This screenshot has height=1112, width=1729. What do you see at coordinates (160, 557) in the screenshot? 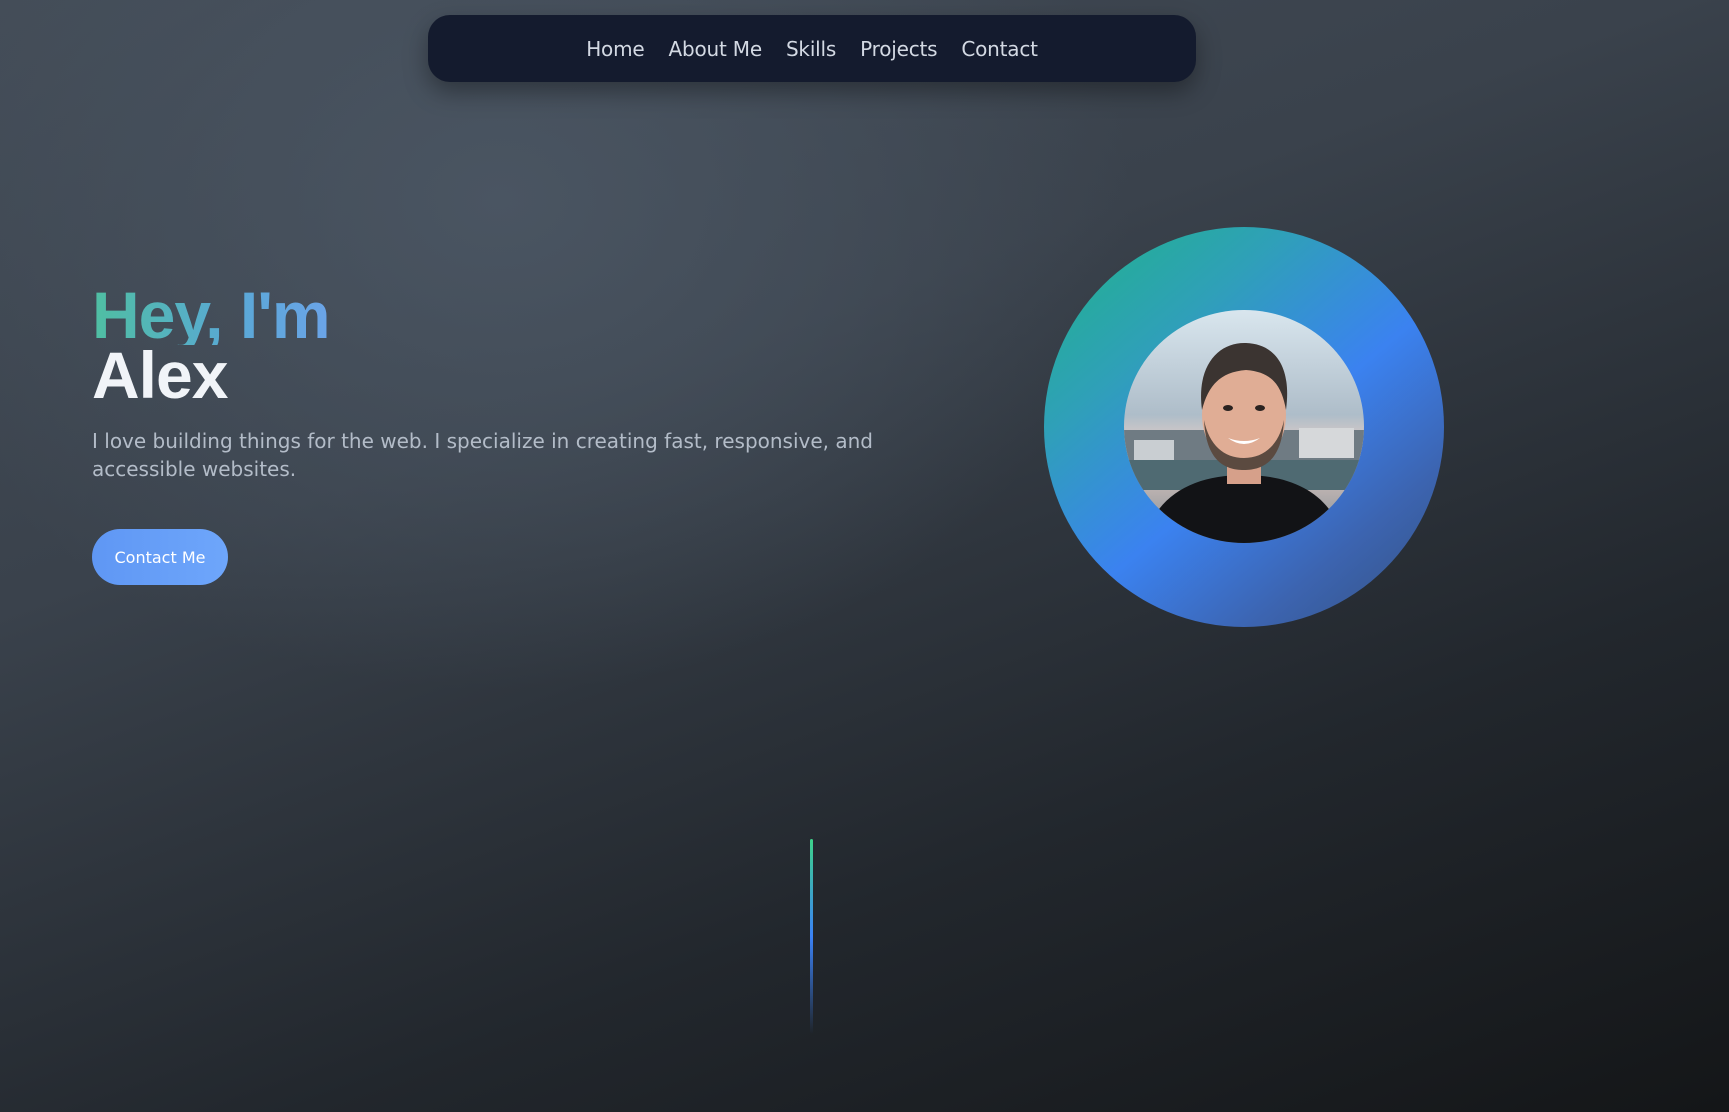
I see `contact-me-button: Contact Me` at bounding box center [160, 557].